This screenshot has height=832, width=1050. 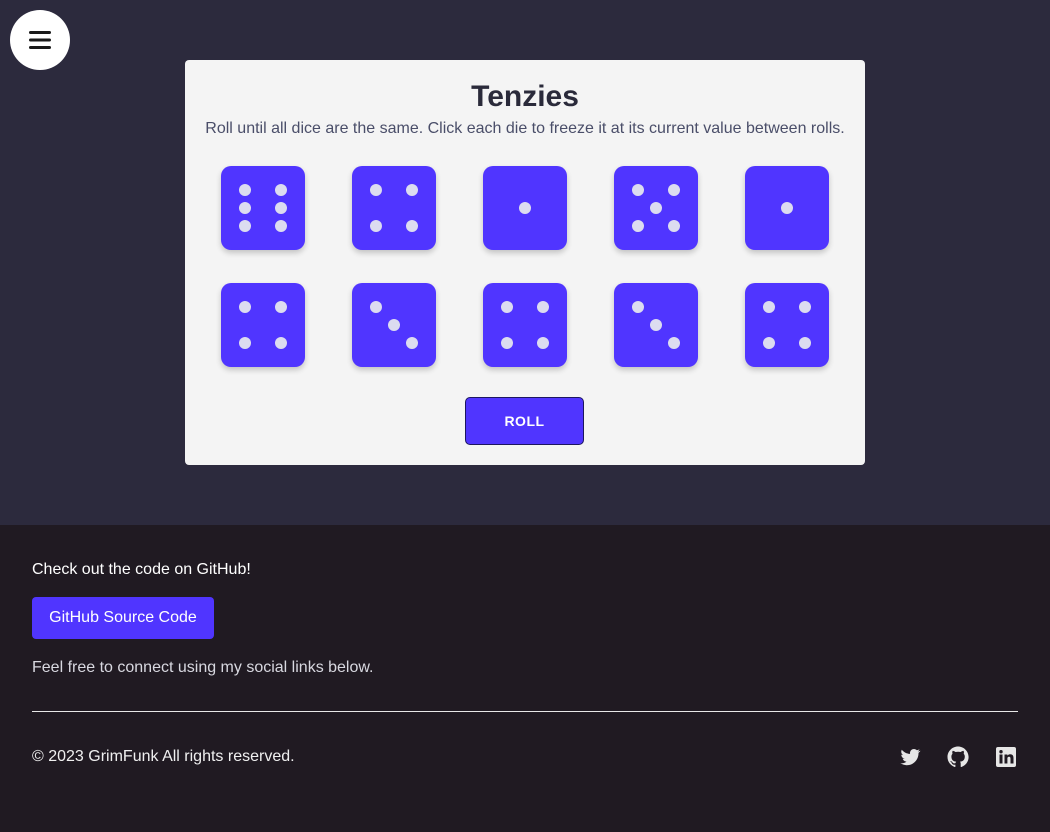 I want to click on footer-heading: Check out the code on GitHub!, so click(x=141, y=569).